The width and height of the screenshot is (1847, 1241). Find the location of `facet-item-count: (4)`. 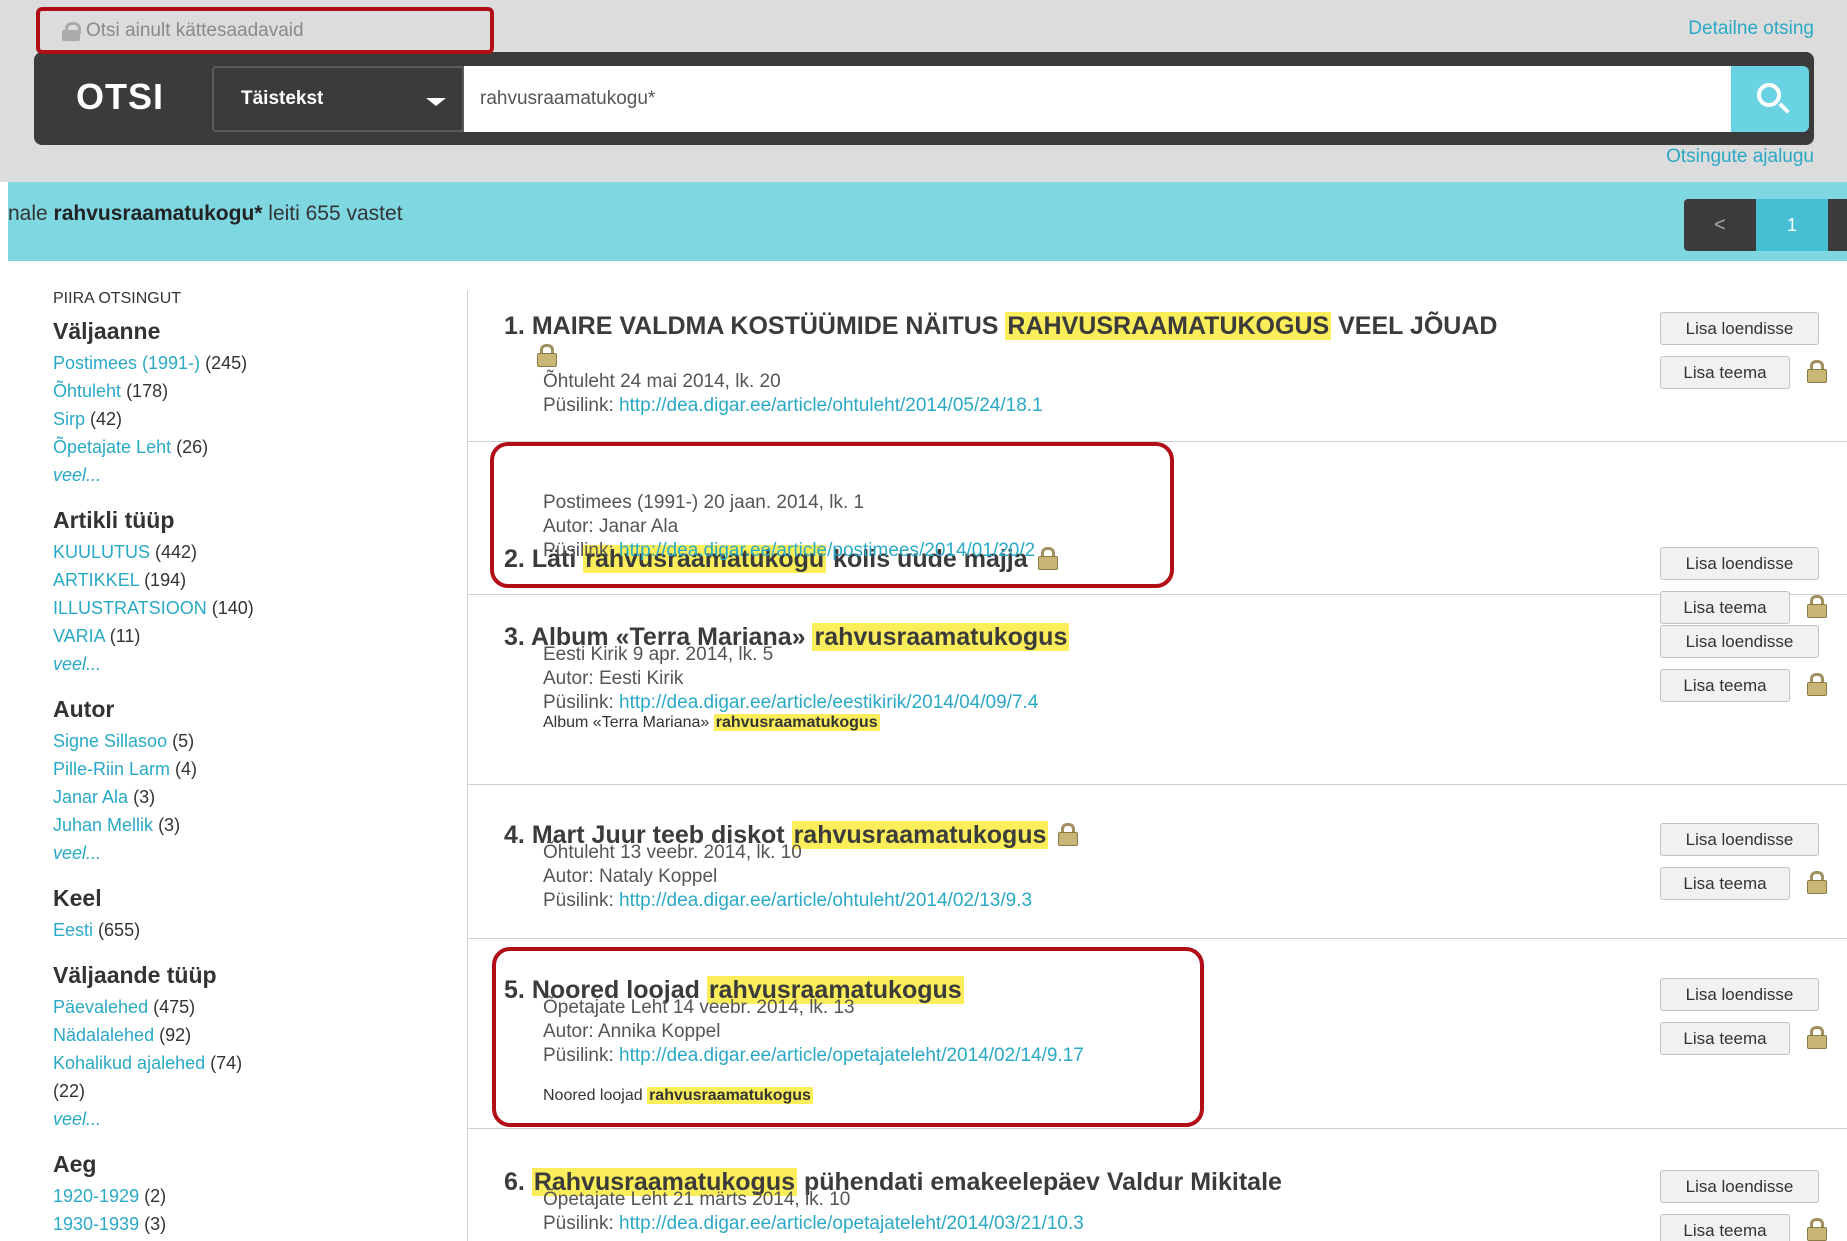

facet-item-count: (4) is located at coordinates (186, 769).